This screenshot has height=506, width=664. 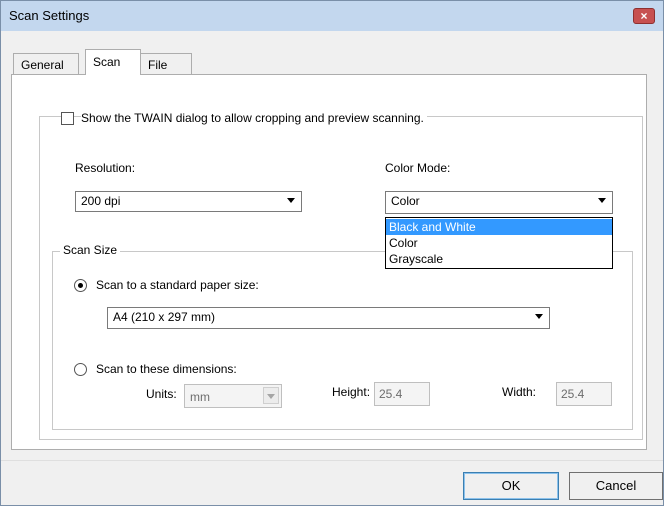 I want to click on tab-file: File, so click(x=166, y=64).